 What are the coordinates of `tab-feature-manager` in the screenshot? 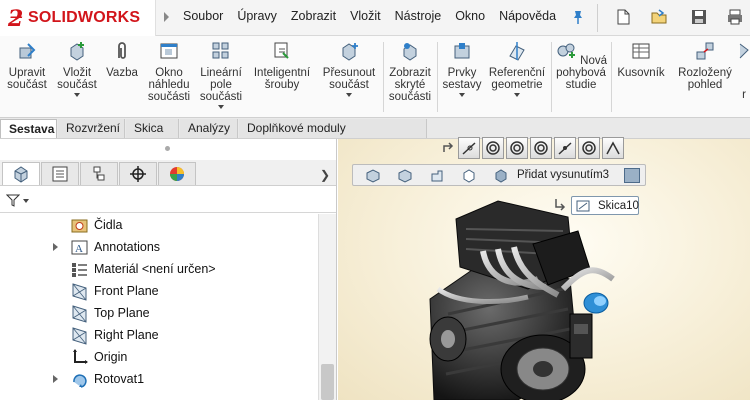 It's located at (21, 173).